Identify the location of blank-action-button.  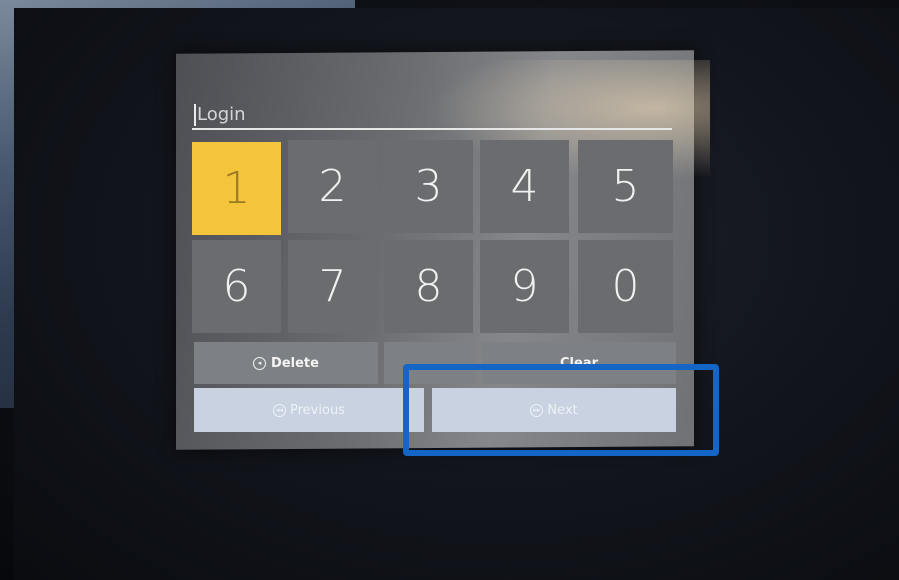
(430, 363).